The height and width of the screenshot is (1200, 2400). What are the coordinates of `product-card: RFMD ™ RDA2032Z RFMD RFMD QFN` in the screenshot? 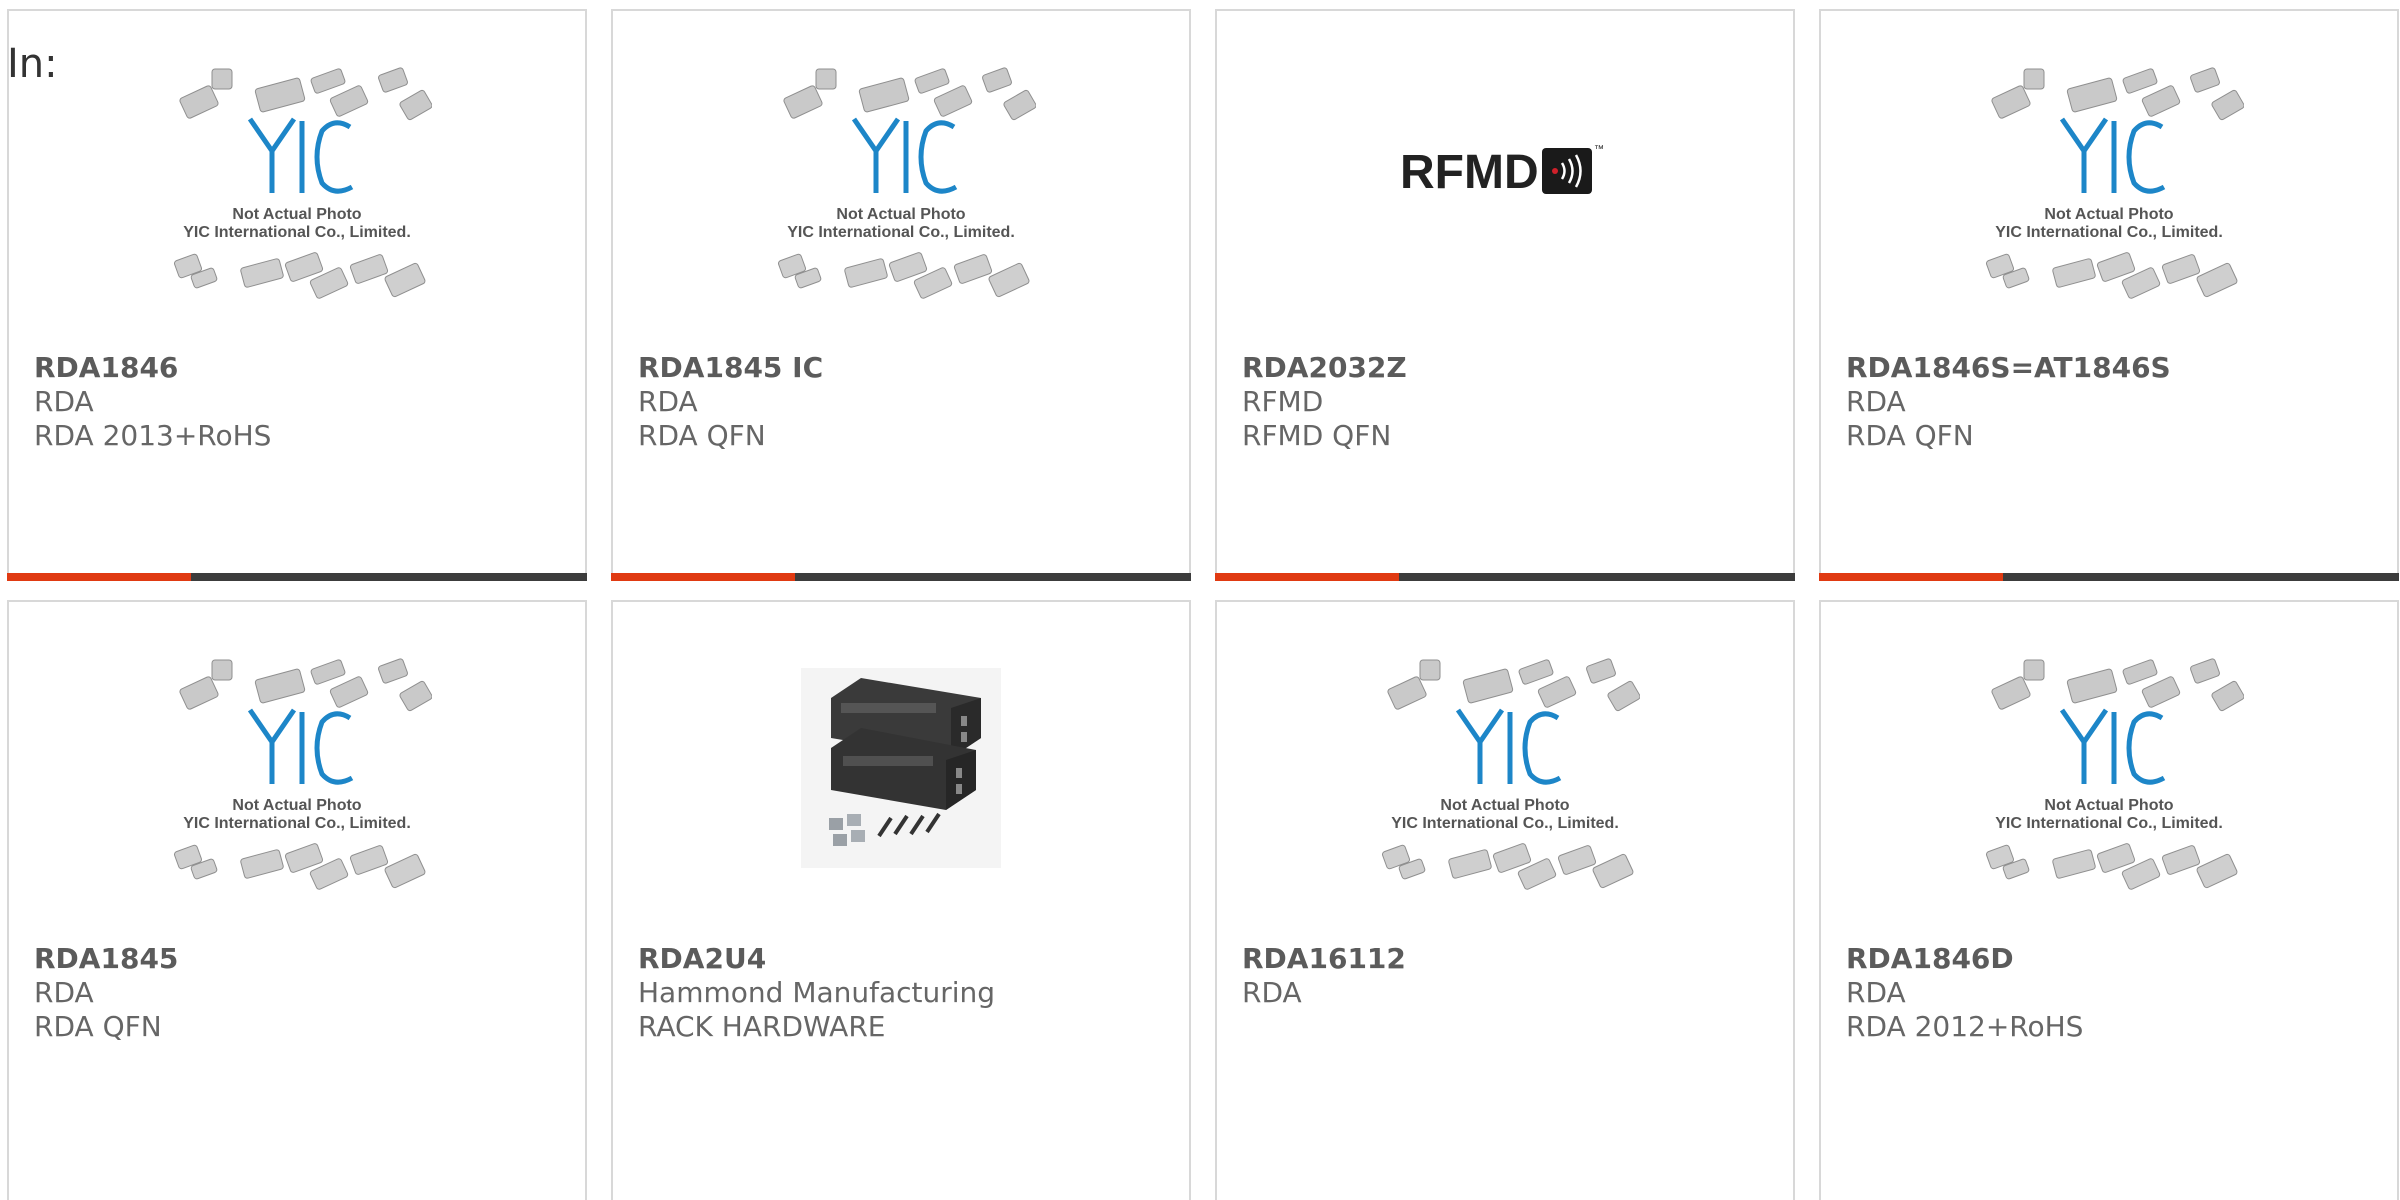 It's located at (1505, 295).